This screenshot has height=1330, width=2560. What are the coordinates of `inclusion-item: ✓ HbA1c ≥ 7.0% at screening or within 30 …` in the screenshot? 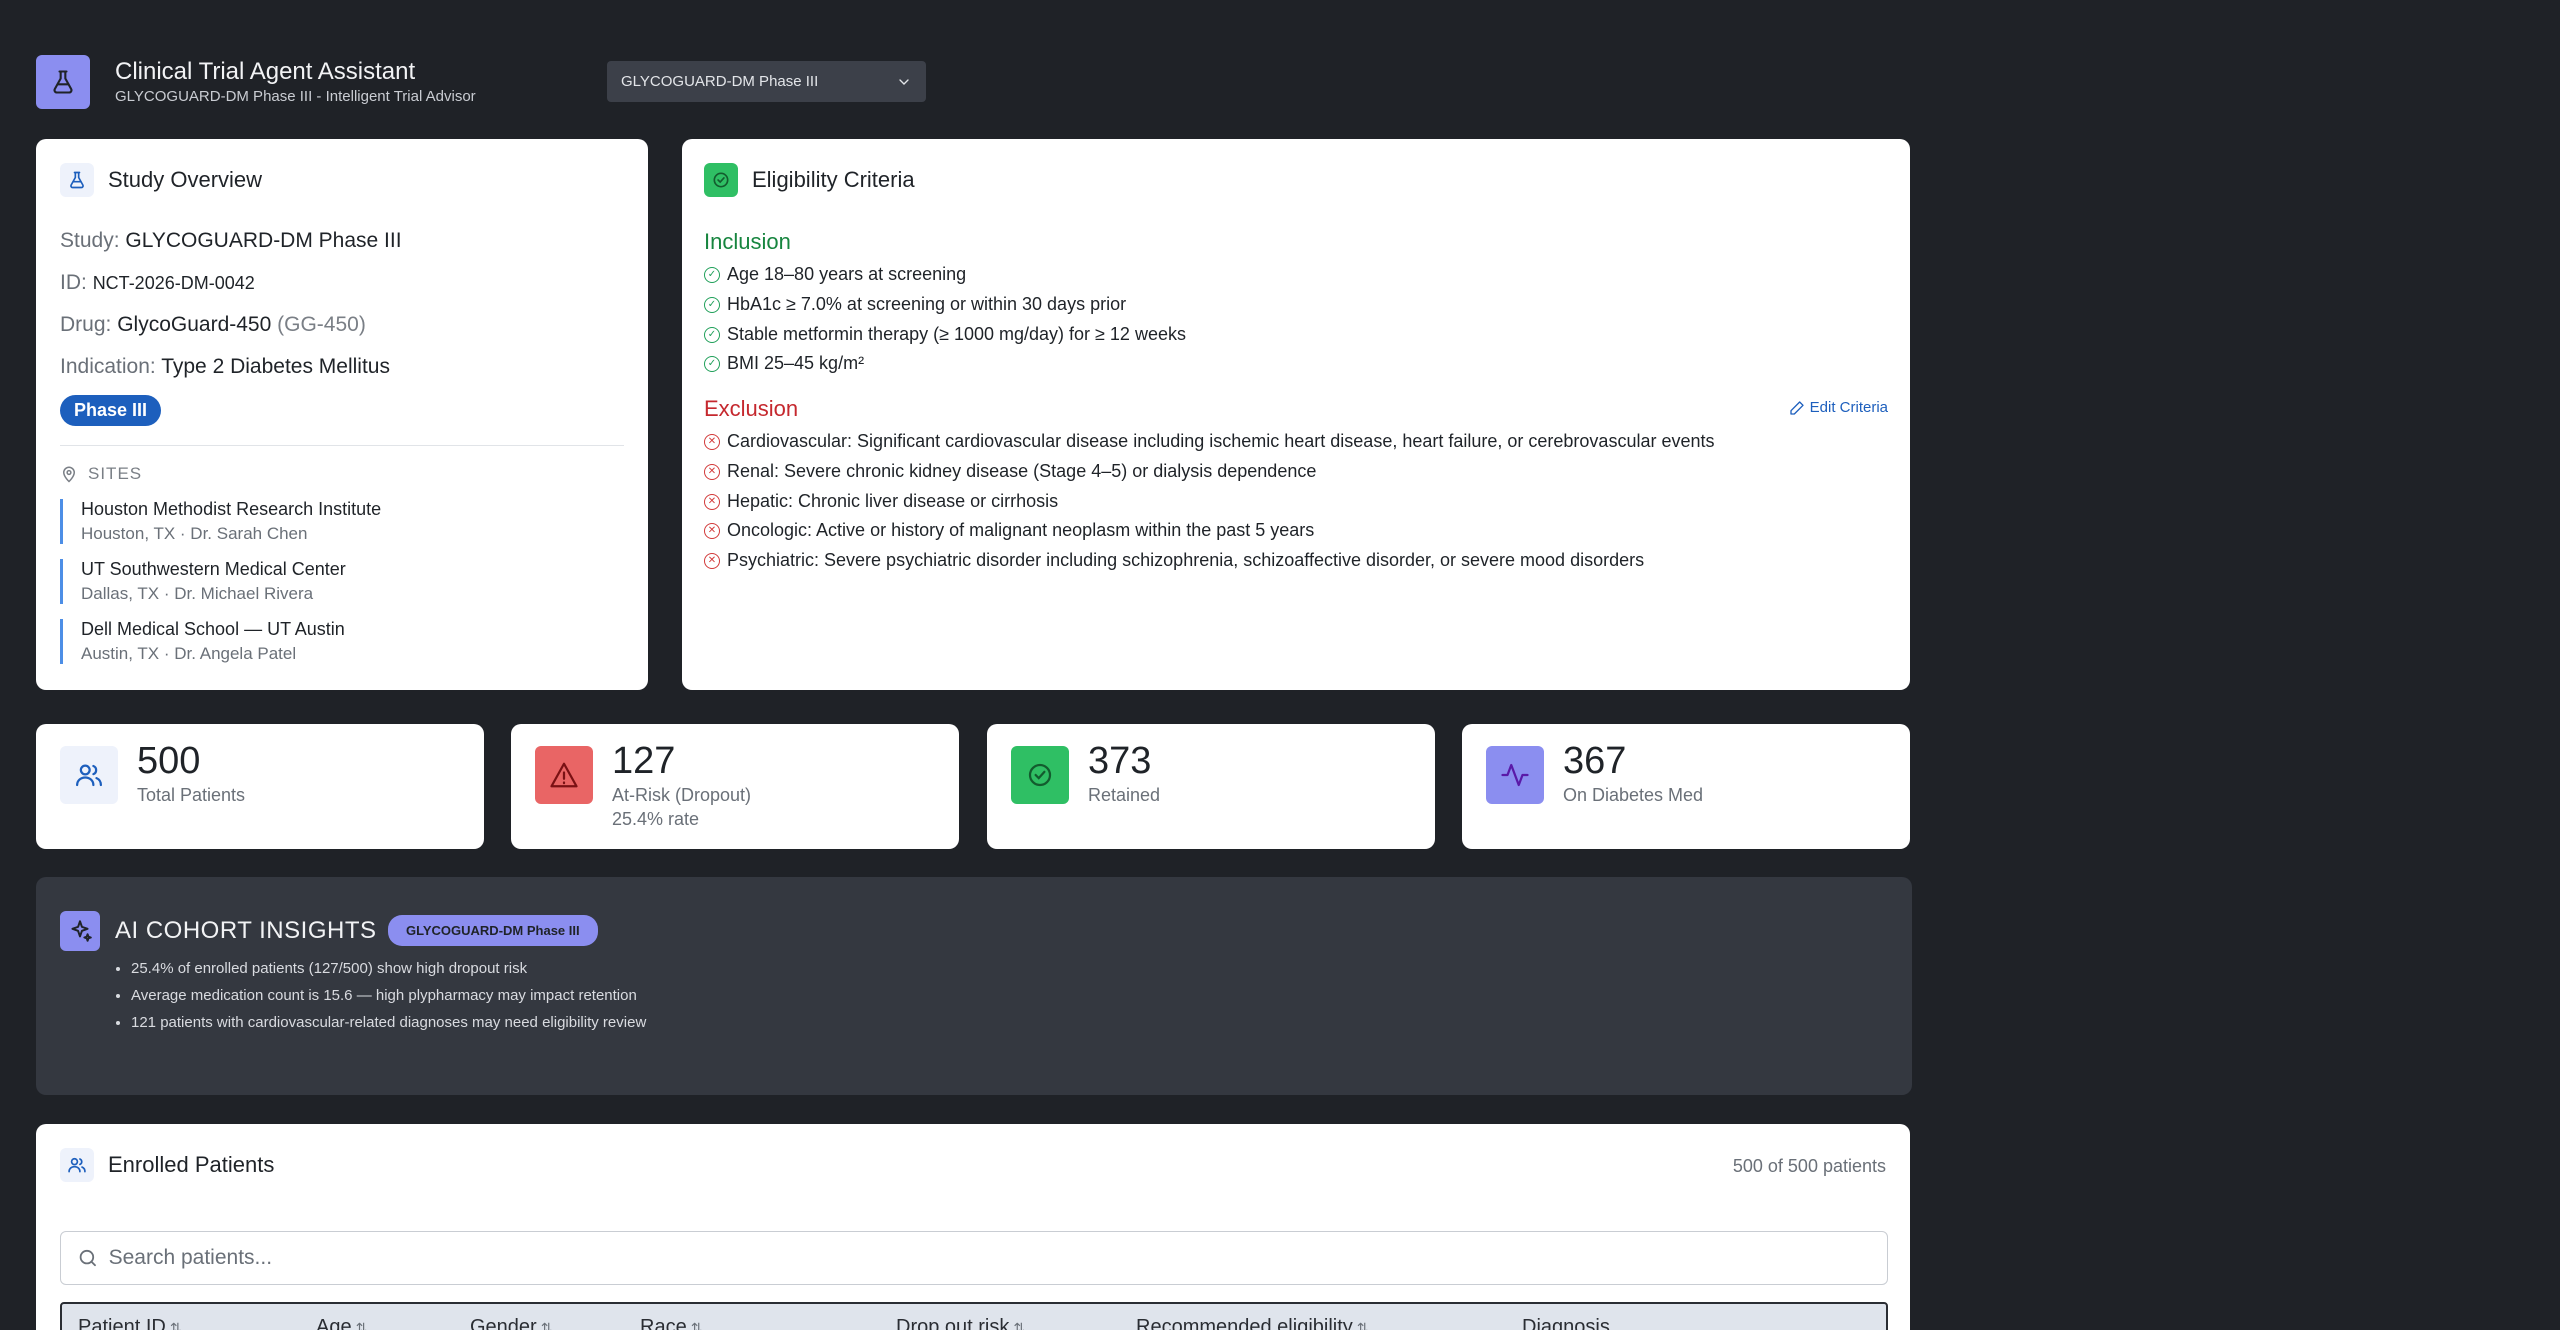 It's located at (915, 304).